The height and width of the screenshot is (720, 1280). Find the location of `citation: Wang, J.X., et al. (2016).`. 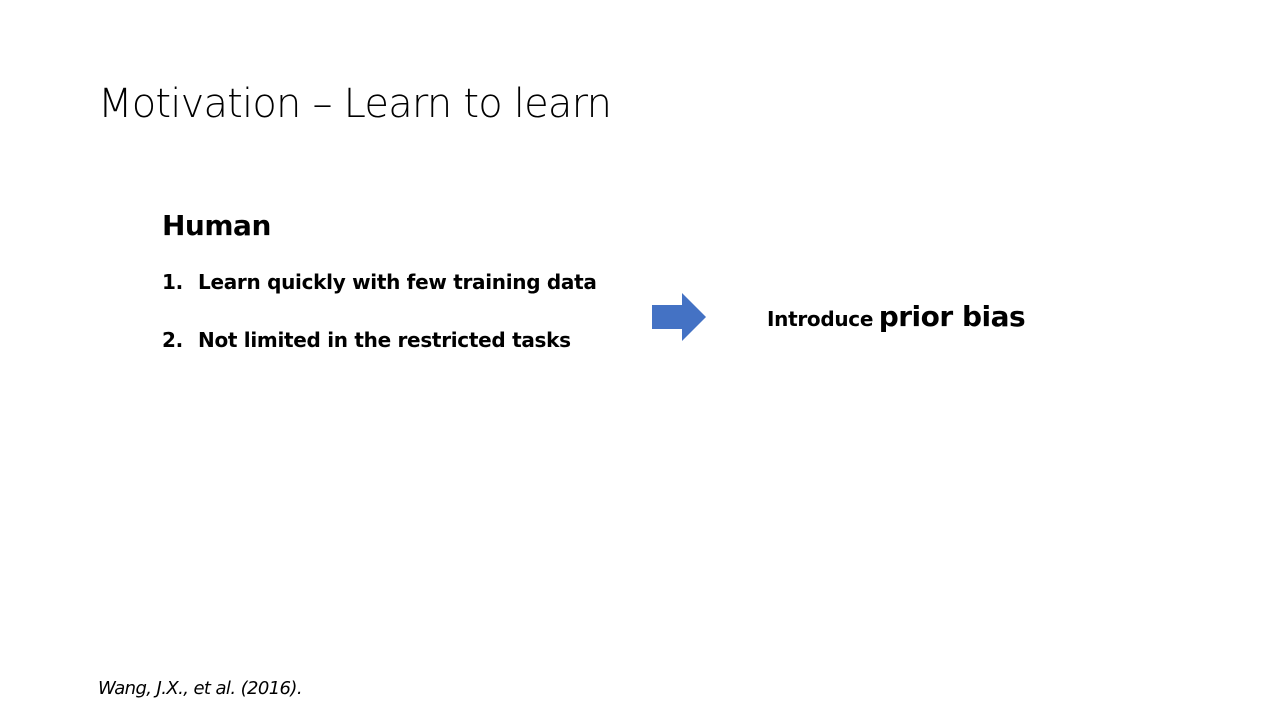

citation: Wang, J.X., et al. (2016). is located at coordinates (200, 688).